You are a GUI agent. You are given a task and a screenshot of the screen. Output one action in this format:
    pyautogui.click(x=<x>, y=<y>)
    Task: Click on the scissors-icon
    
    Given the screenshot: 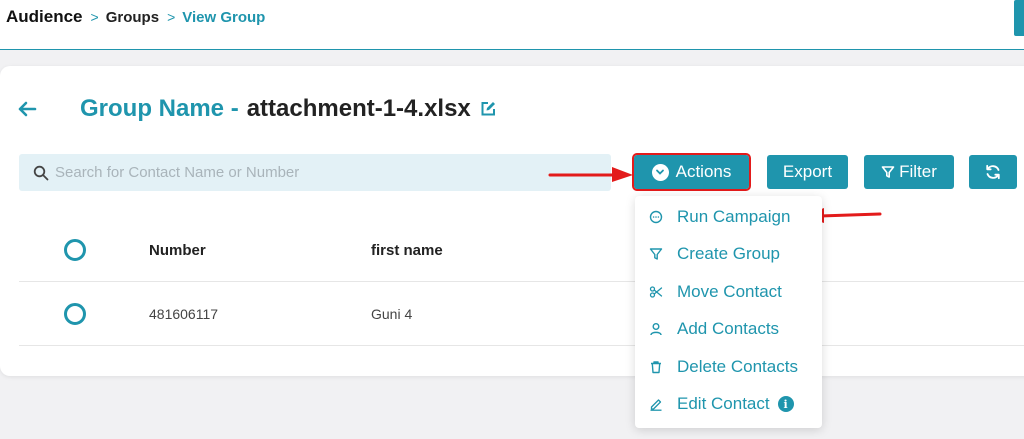 What is the action you would take?
    pyautogui.click(x=656, y=292)
    